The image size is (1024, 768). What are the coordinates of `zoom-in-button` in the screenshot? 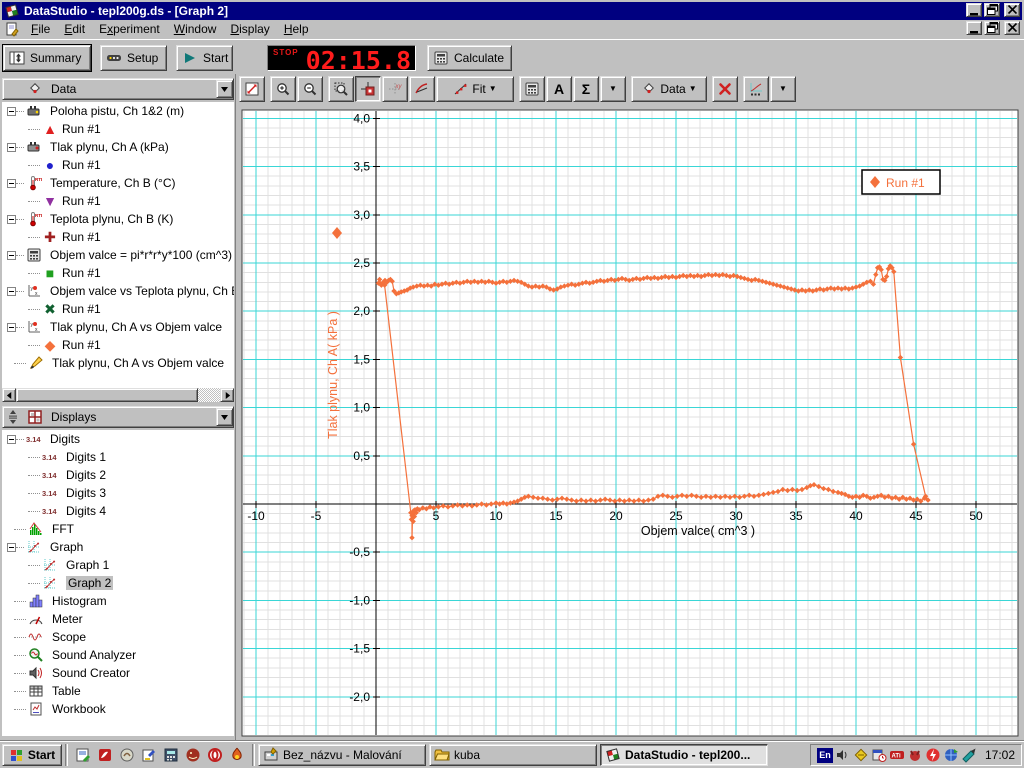 It's located at (283, 88).